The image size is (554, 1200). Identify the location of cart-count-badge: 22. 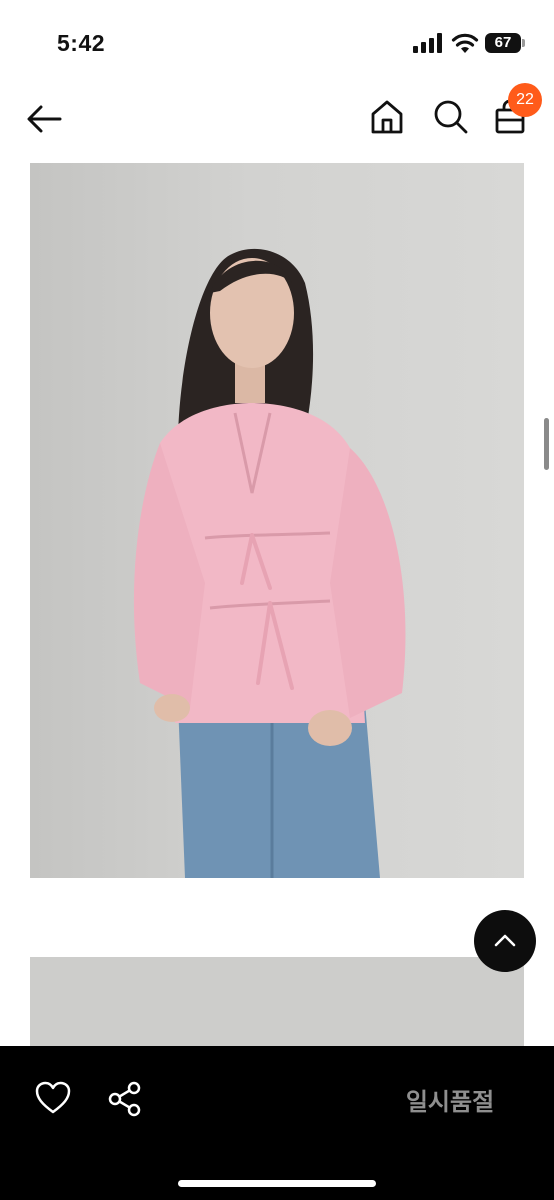
(525, 100).